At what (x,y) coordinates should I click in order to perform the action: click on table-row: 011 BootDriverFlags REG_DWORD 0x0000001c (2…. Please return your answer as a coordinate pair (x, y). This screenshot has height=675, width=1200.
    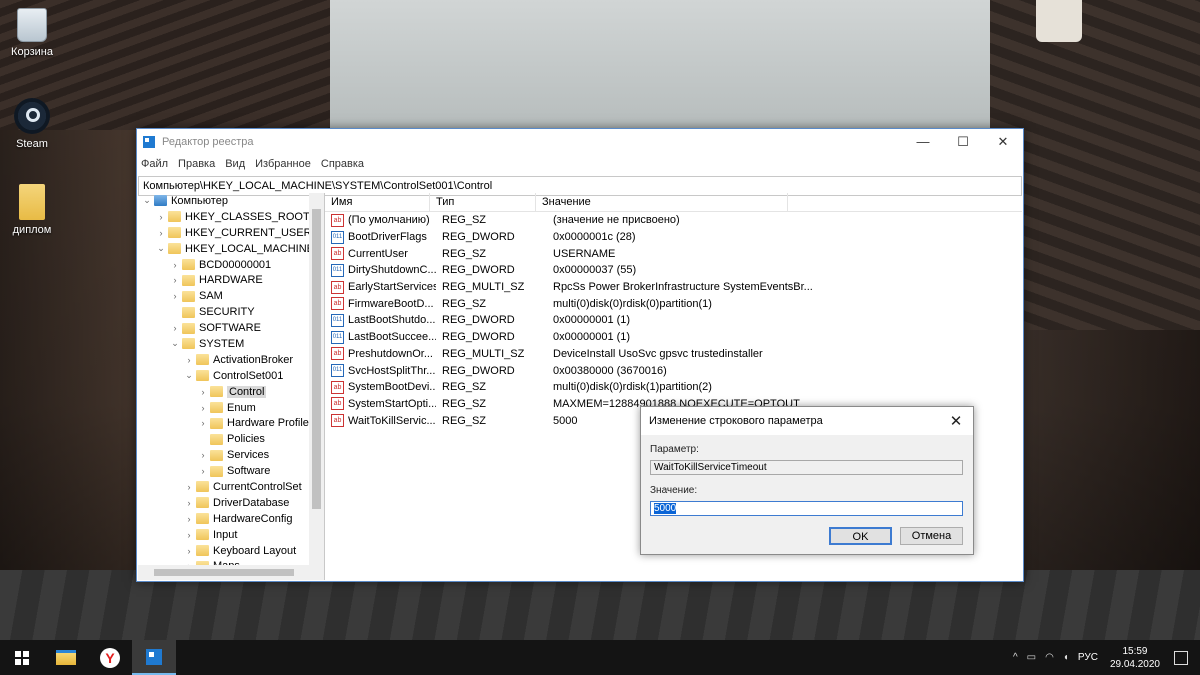
    Looking at the image, I should click on (673, 237).